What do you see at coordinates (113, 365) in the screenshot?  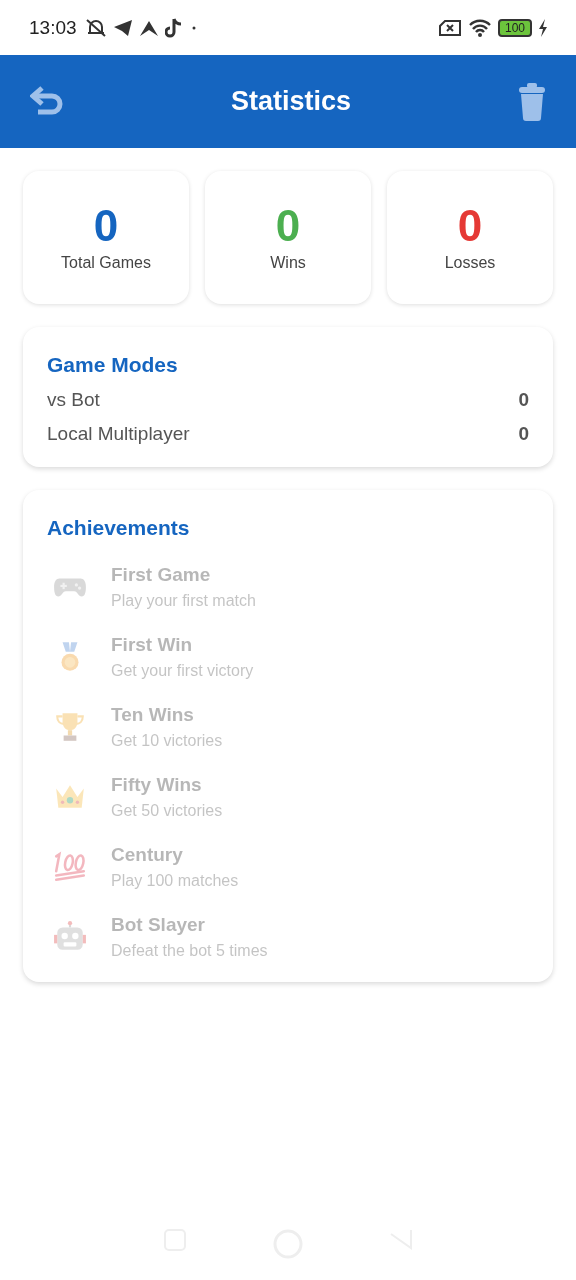 I see `card-title: Game Modes` at bounding box center [113, 365].